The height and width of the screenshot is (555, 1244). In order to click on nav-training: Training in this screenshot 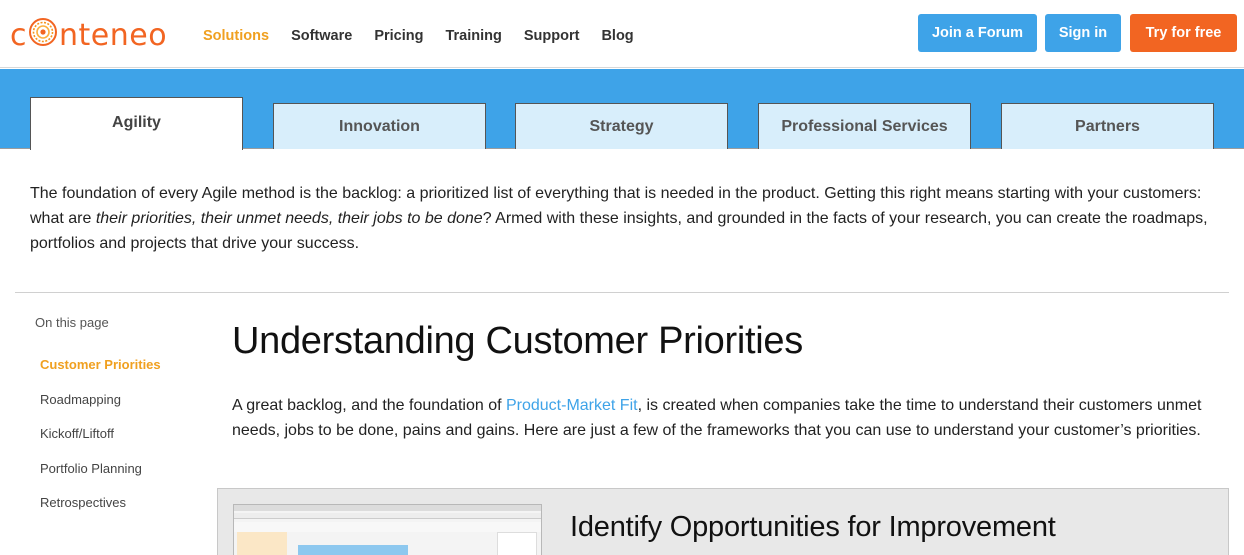, I will do `click(473, 36)`.